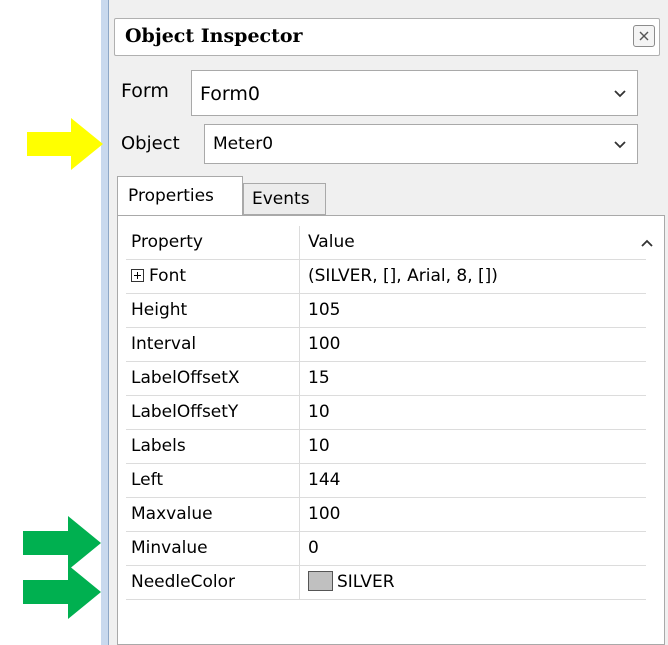  What do you see at coordinates (213, 310) in the screenshot?
I see `property-name: Height` at bounding box center [213, 310].